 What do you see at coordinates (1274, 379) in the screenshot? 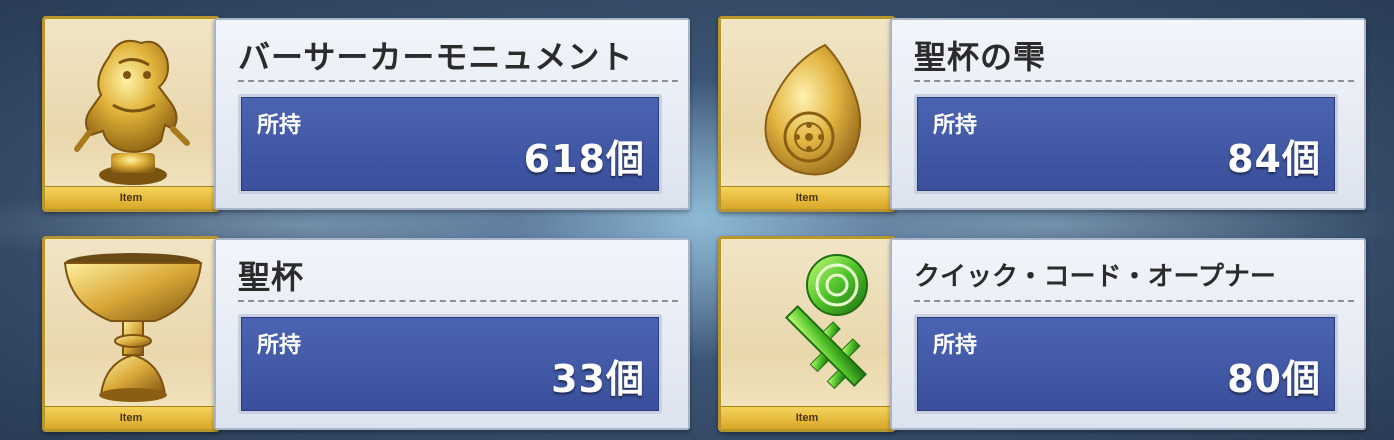
I see `holdings-count: 80個` at bounding box center [1274, 379].